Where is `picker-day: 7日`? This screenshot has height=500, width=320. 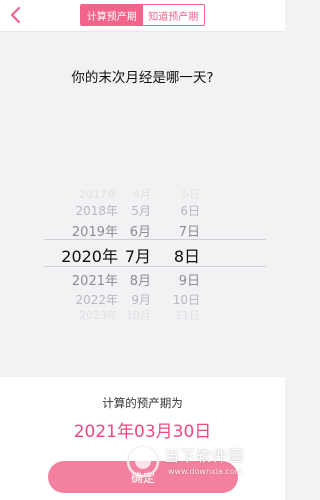 picker-day: 7日 is located at coordinates (189, 232).